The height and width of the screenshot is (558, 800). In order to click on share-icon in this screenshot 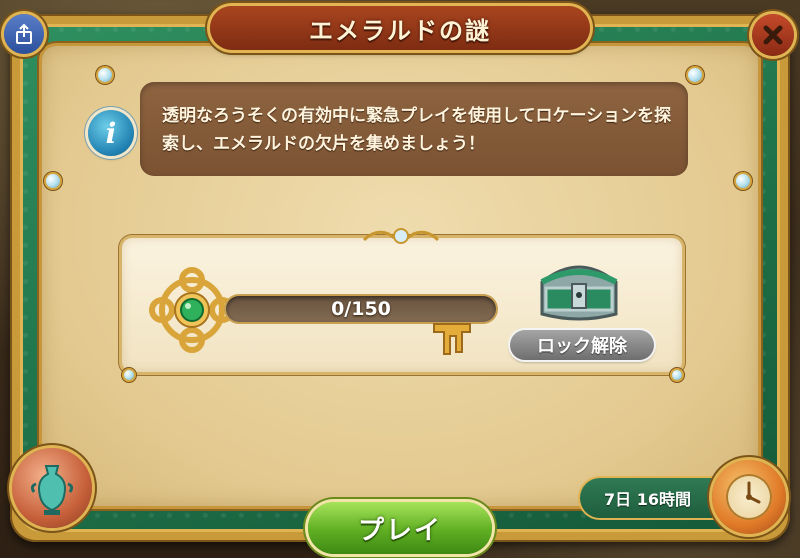, I will do `click(24, 33)`.